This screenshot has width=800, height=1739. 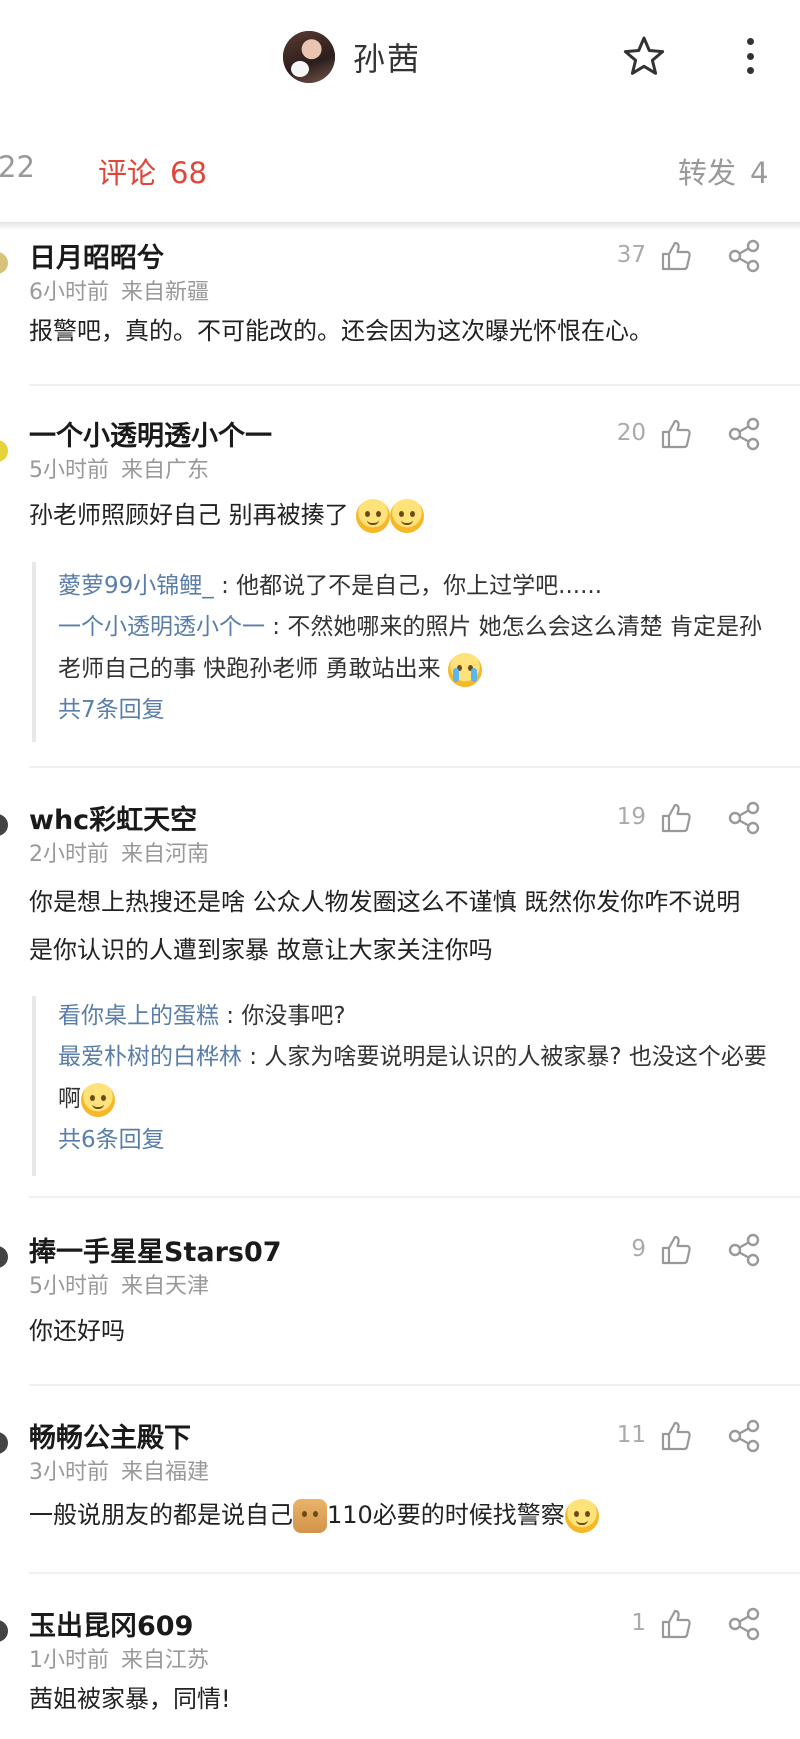 What do you see at coordinates (161, 1515) in the screenshot?
I see `comment-text-part: 一般说朋友的都是说自己` at bounding box center [161, 1515].